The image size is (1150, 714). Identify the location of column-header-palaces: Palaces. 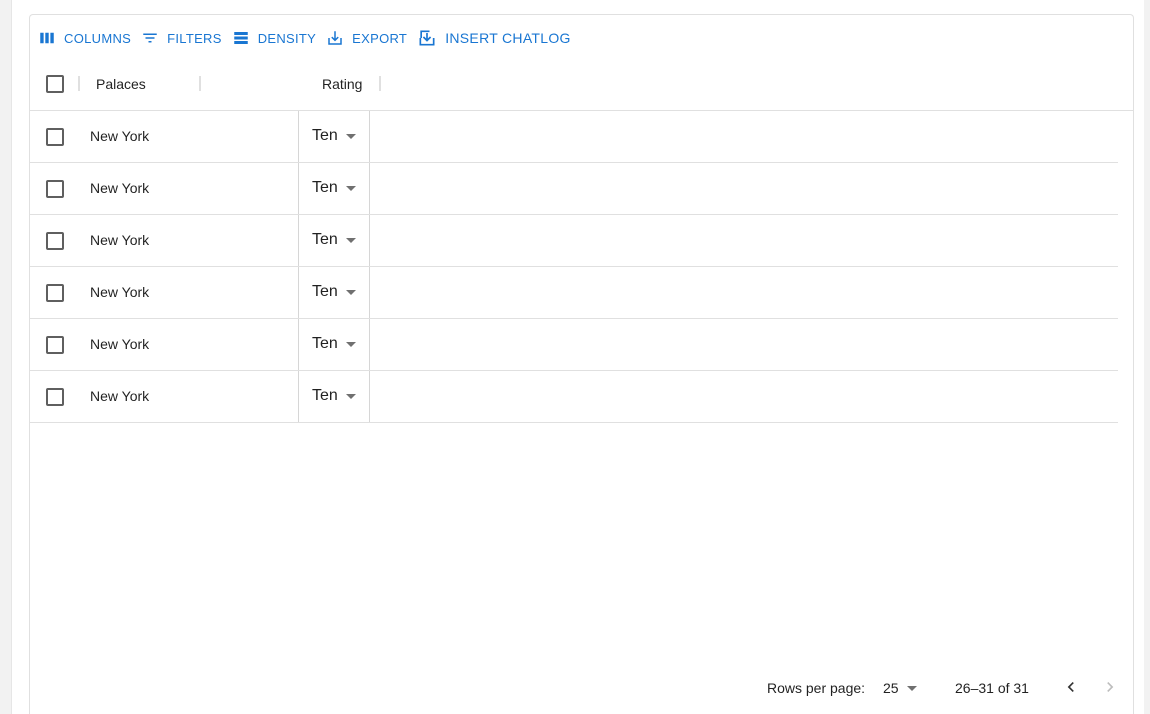
(121, 84).